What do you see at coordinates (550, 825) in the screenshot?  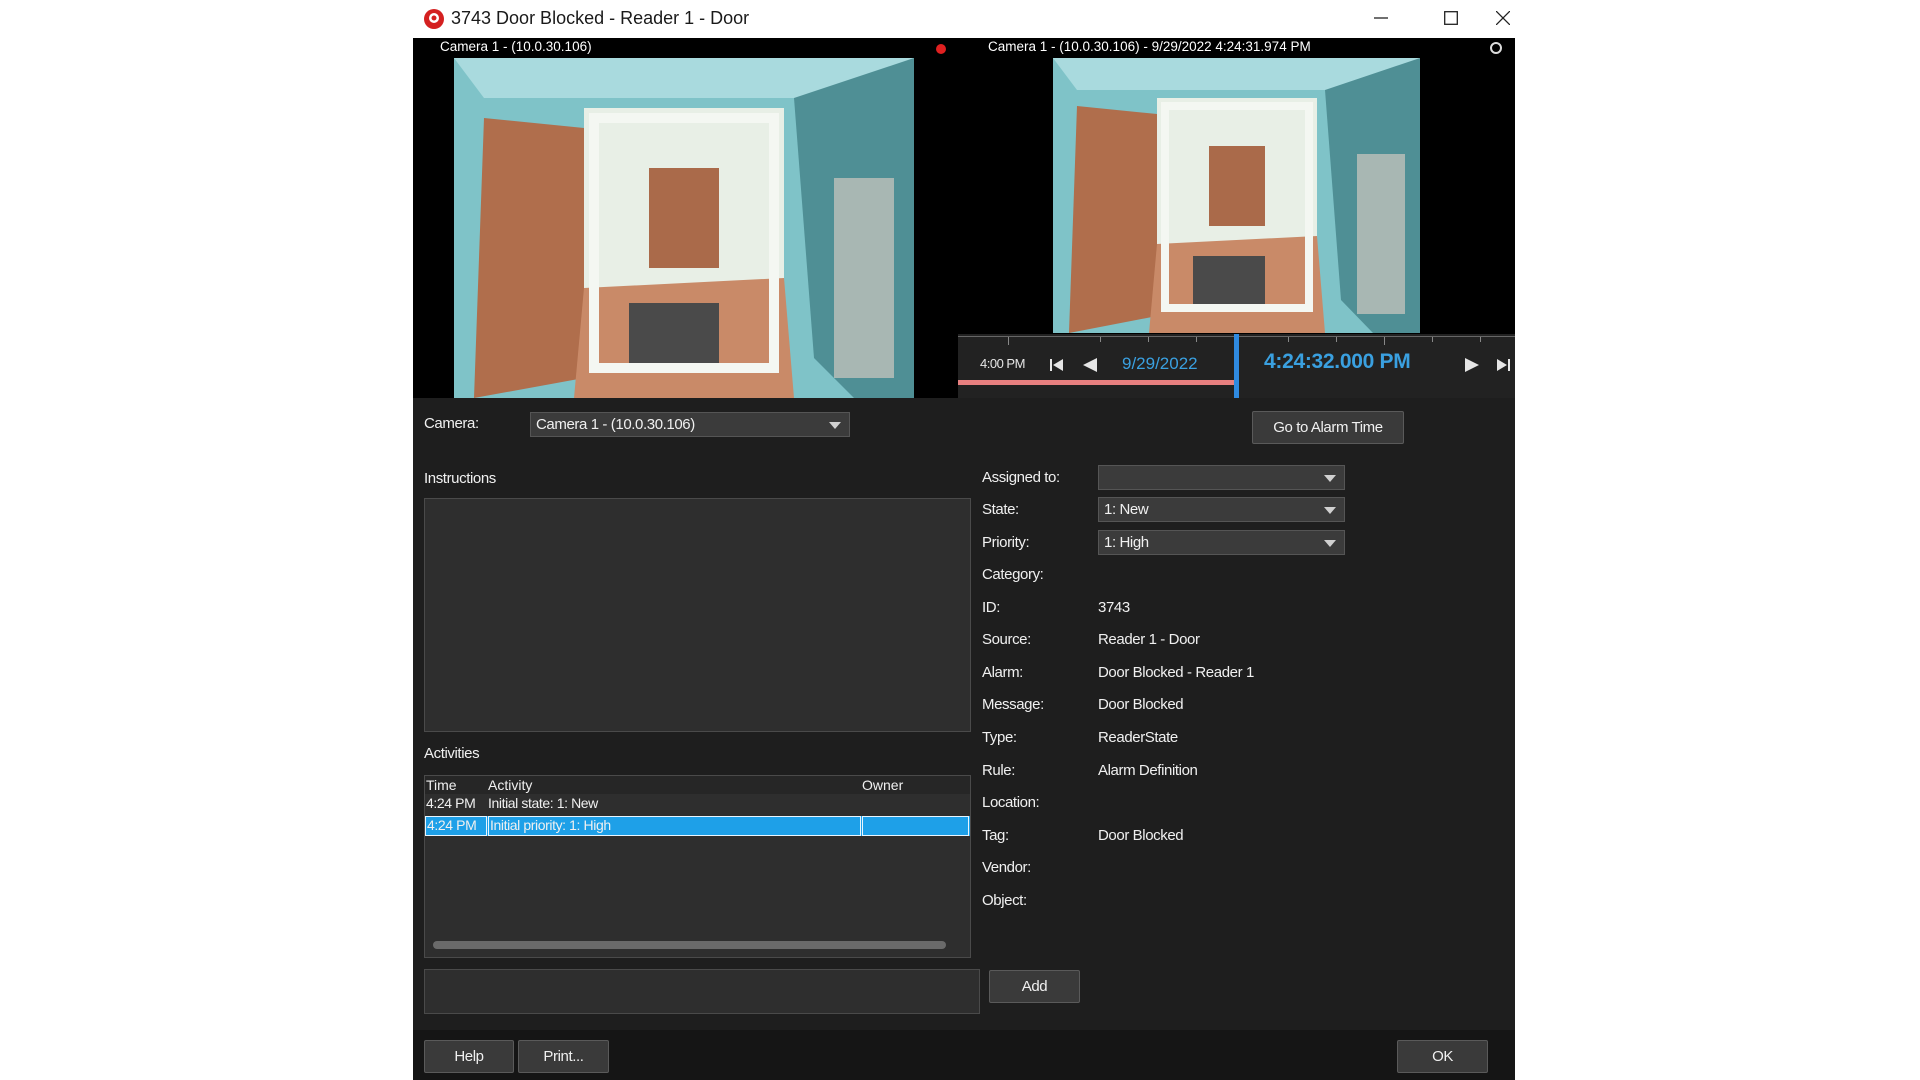 I see `row-activity: Initial priority: 1: High` at bounding box center [550, 825].